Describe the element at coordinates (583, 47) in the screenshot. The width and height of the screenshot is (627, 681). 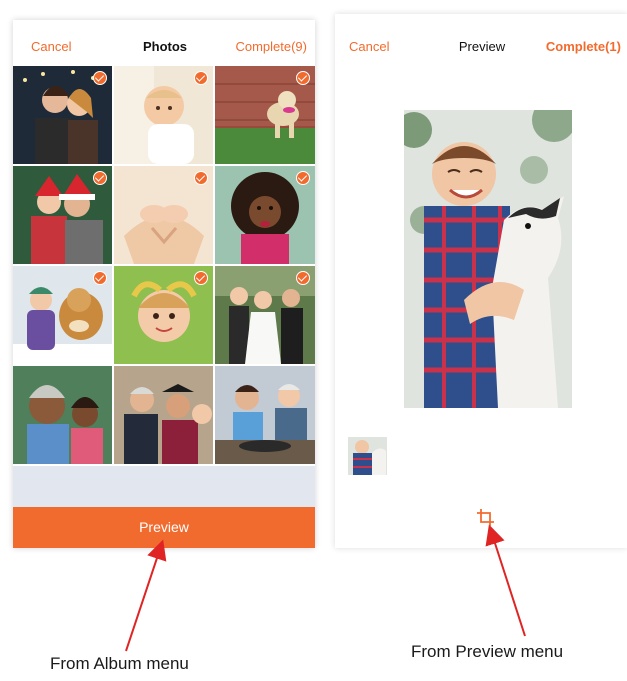
I see `preview-complete-button: Complete(1)` at that location.